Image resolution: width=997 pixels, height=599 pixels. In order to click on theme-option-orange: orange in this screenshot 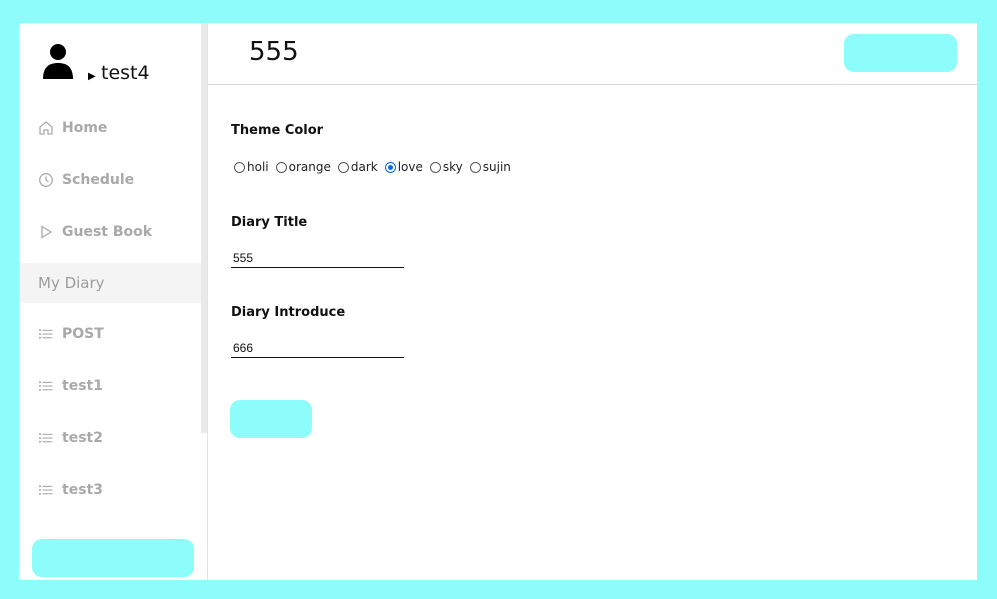, I will do `click(303, 167)`.